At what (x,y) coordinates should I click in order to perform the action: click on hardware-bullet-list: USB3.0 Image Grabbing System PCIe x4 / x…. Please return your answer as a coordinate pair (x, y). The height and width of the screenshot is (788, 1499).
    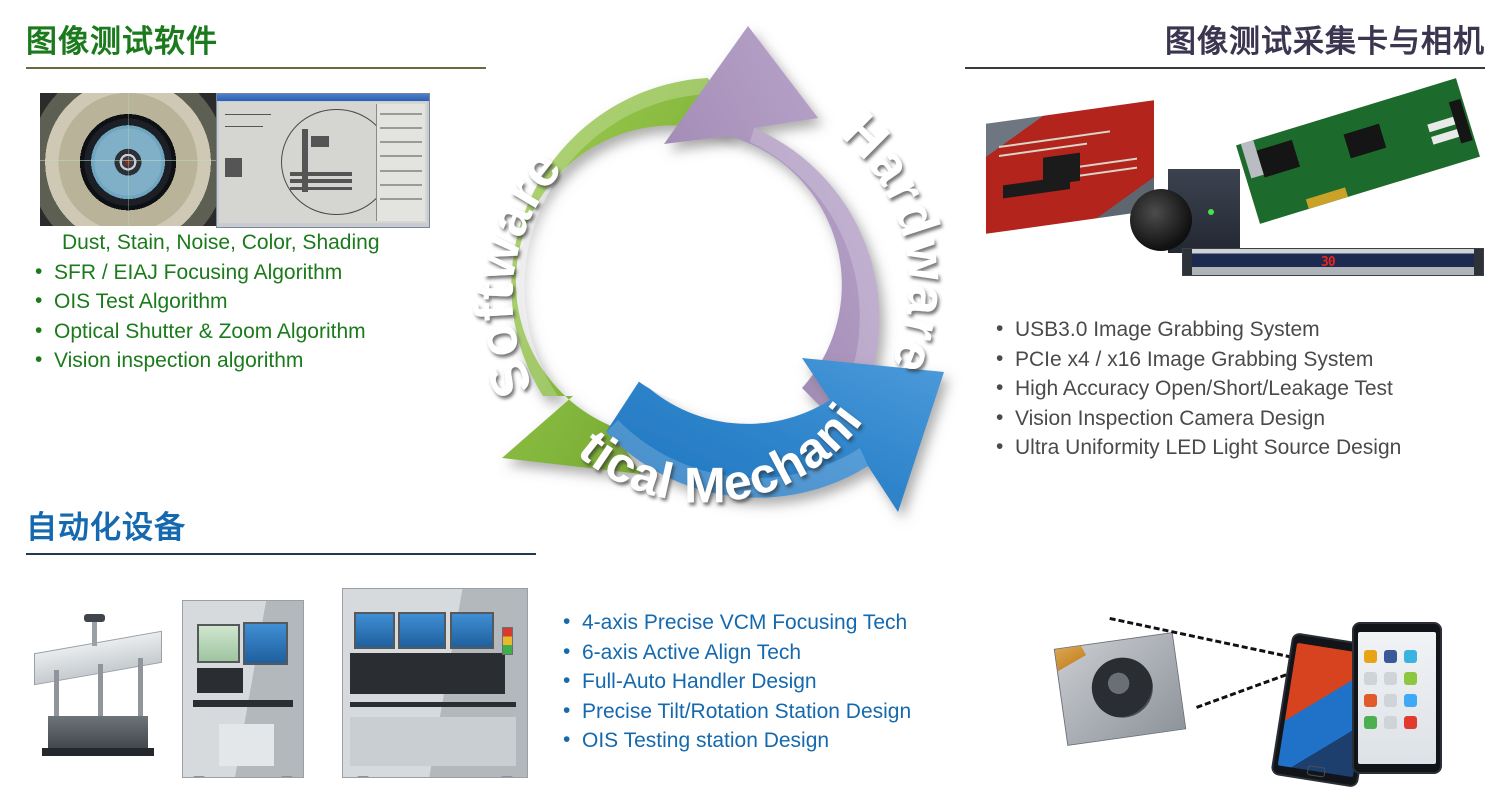
    Looking at the image, I should click on (1197, 388).